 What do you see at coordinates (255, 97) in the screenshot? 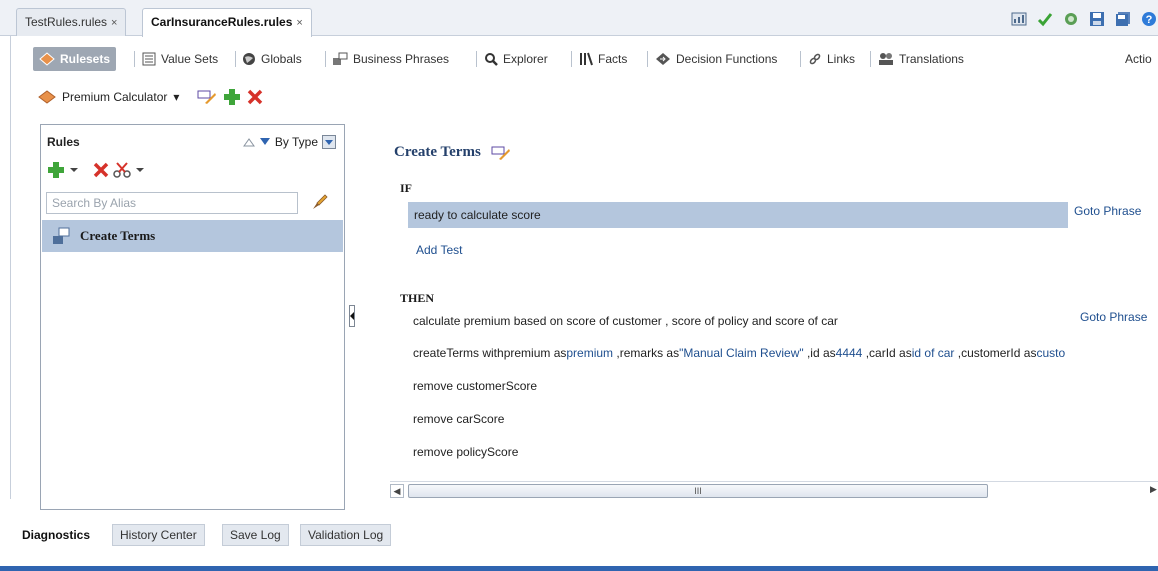
I see `delete-icon` at bounding box center [255, 97].